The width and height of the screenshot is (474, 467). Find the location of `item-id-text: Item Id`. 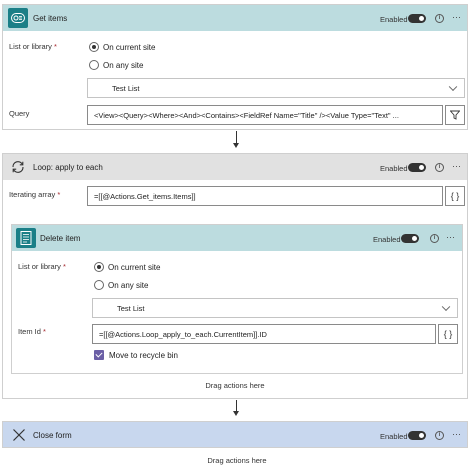

item-id-text: Item Id is located at coordinates (29, 331).